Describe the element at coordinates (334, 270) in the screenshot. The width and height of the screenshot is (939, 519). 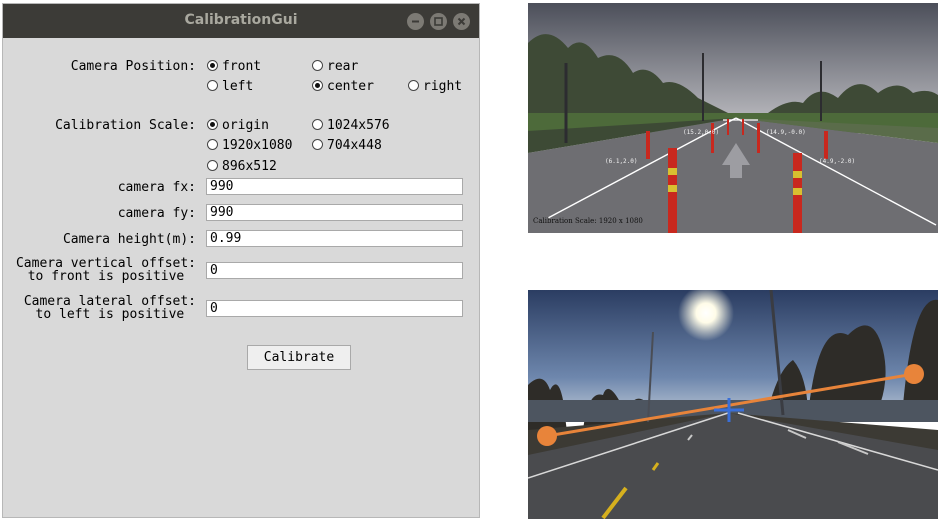
I see `vertical-offset-input: 0` at that location.